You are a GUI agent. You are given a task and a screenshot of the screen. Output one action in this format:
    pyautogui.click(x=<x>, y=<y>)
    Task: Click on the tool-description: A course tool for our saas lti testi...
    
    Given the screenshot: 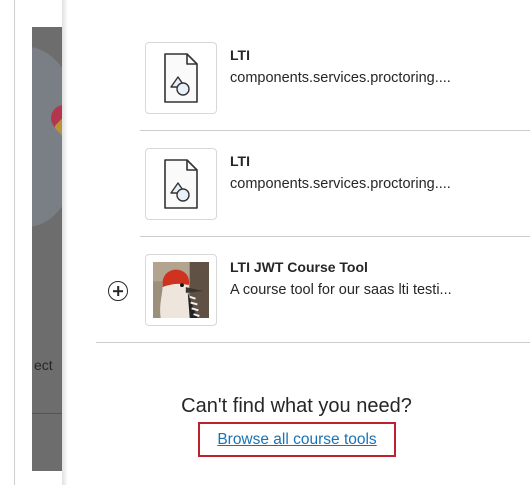 What is the action you would take?
    pyautogui.click(x=341, y=290)
    